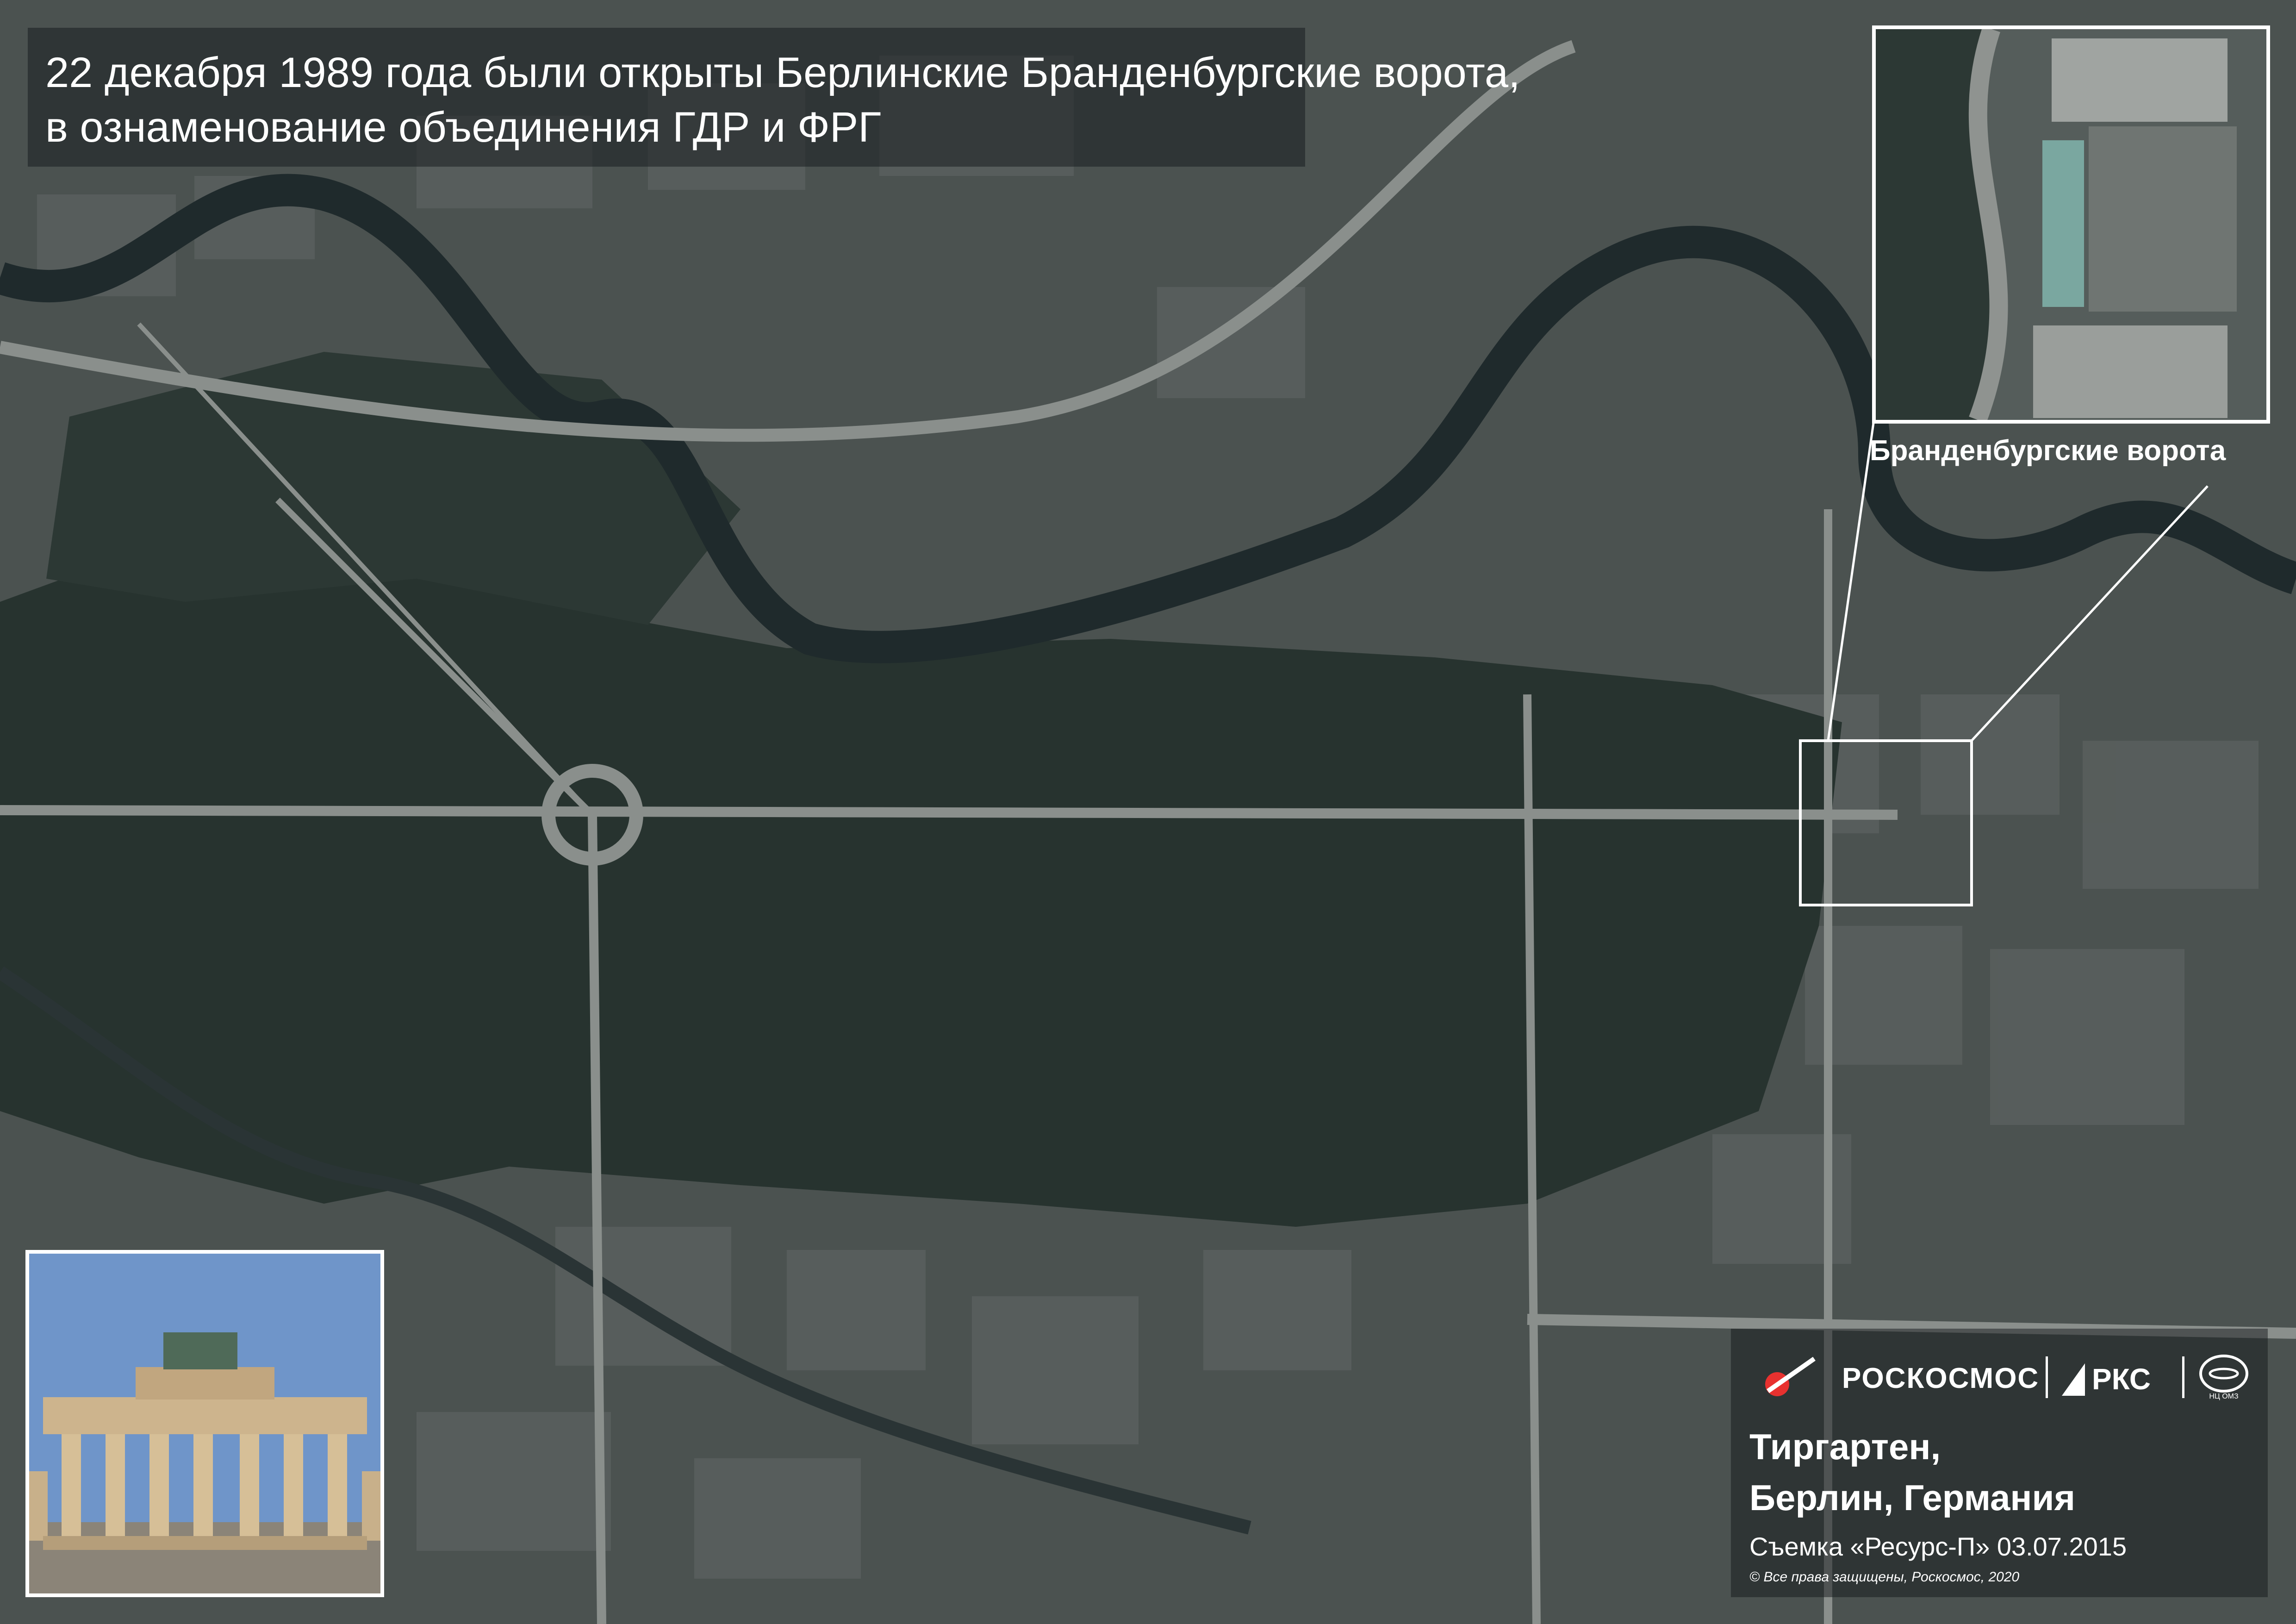  I want to click on inset-label: Бранденбургские ворота, so click(2048, 451).